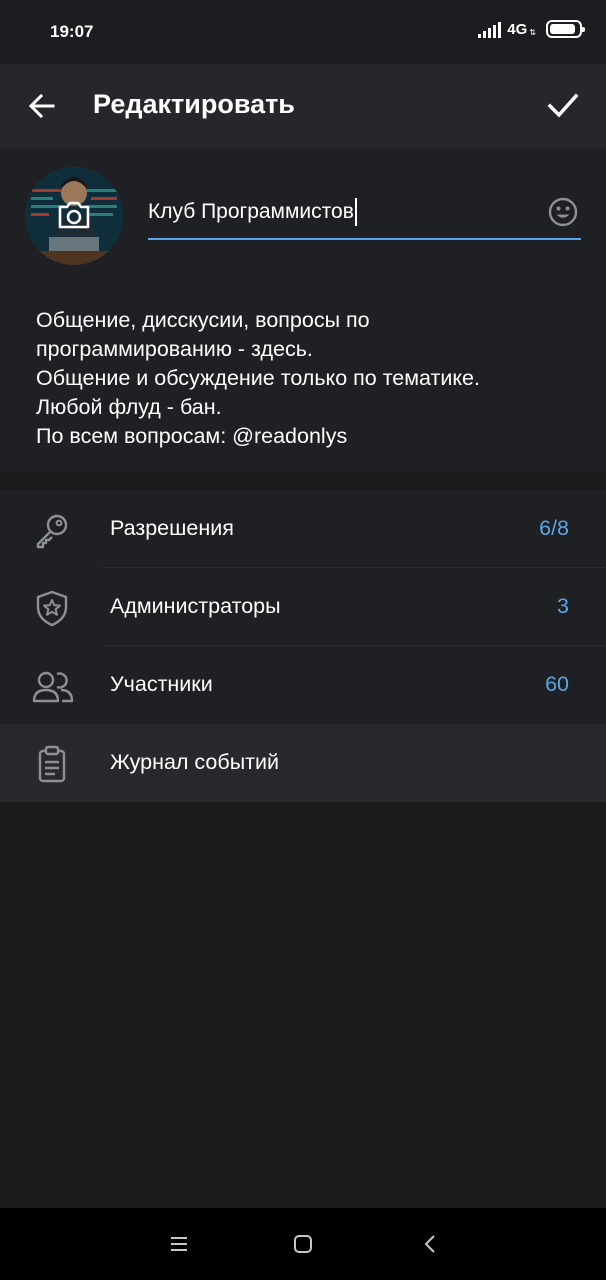 This screenshot has height=1280, width=606. What do you see at coordinates (53, 687) in the screenshot?
I see `users-icon` at bounding box center [53, 687].